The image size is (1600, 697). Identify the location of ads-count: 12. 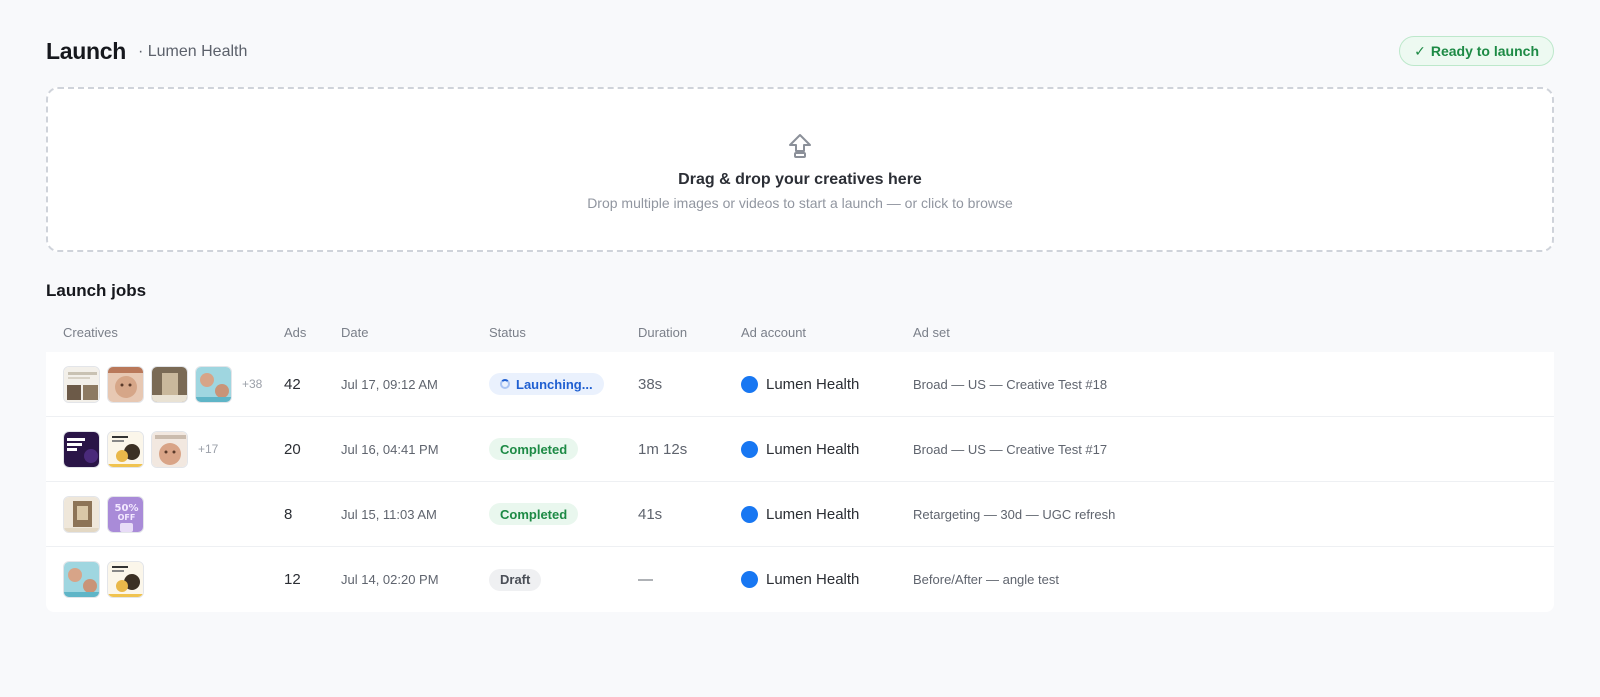
(292, 579).